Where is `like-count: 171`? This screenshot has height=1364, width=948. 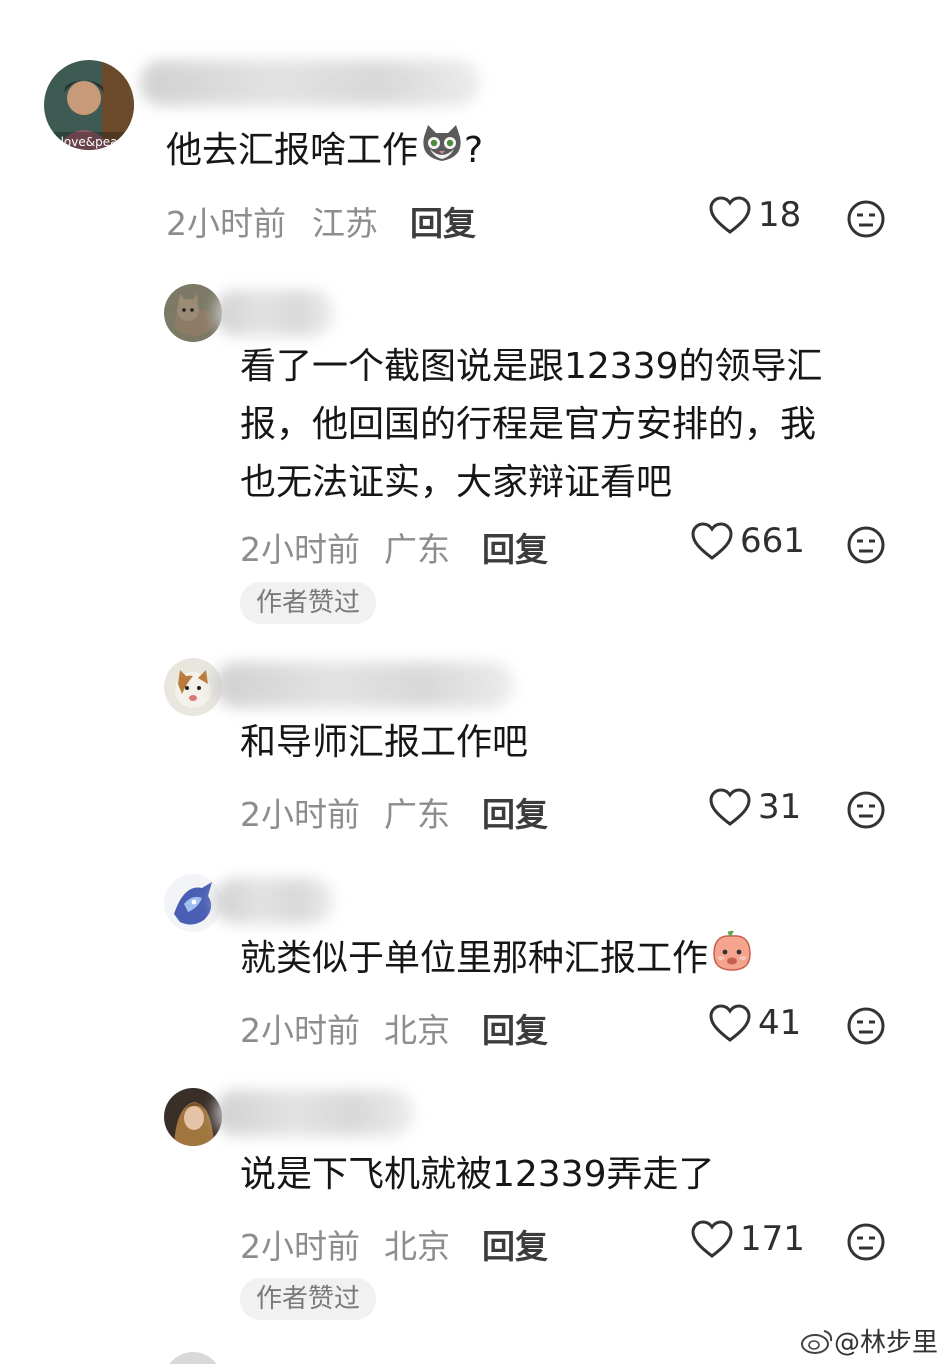 like-count: 171 is located at coordinates (772, 1239).